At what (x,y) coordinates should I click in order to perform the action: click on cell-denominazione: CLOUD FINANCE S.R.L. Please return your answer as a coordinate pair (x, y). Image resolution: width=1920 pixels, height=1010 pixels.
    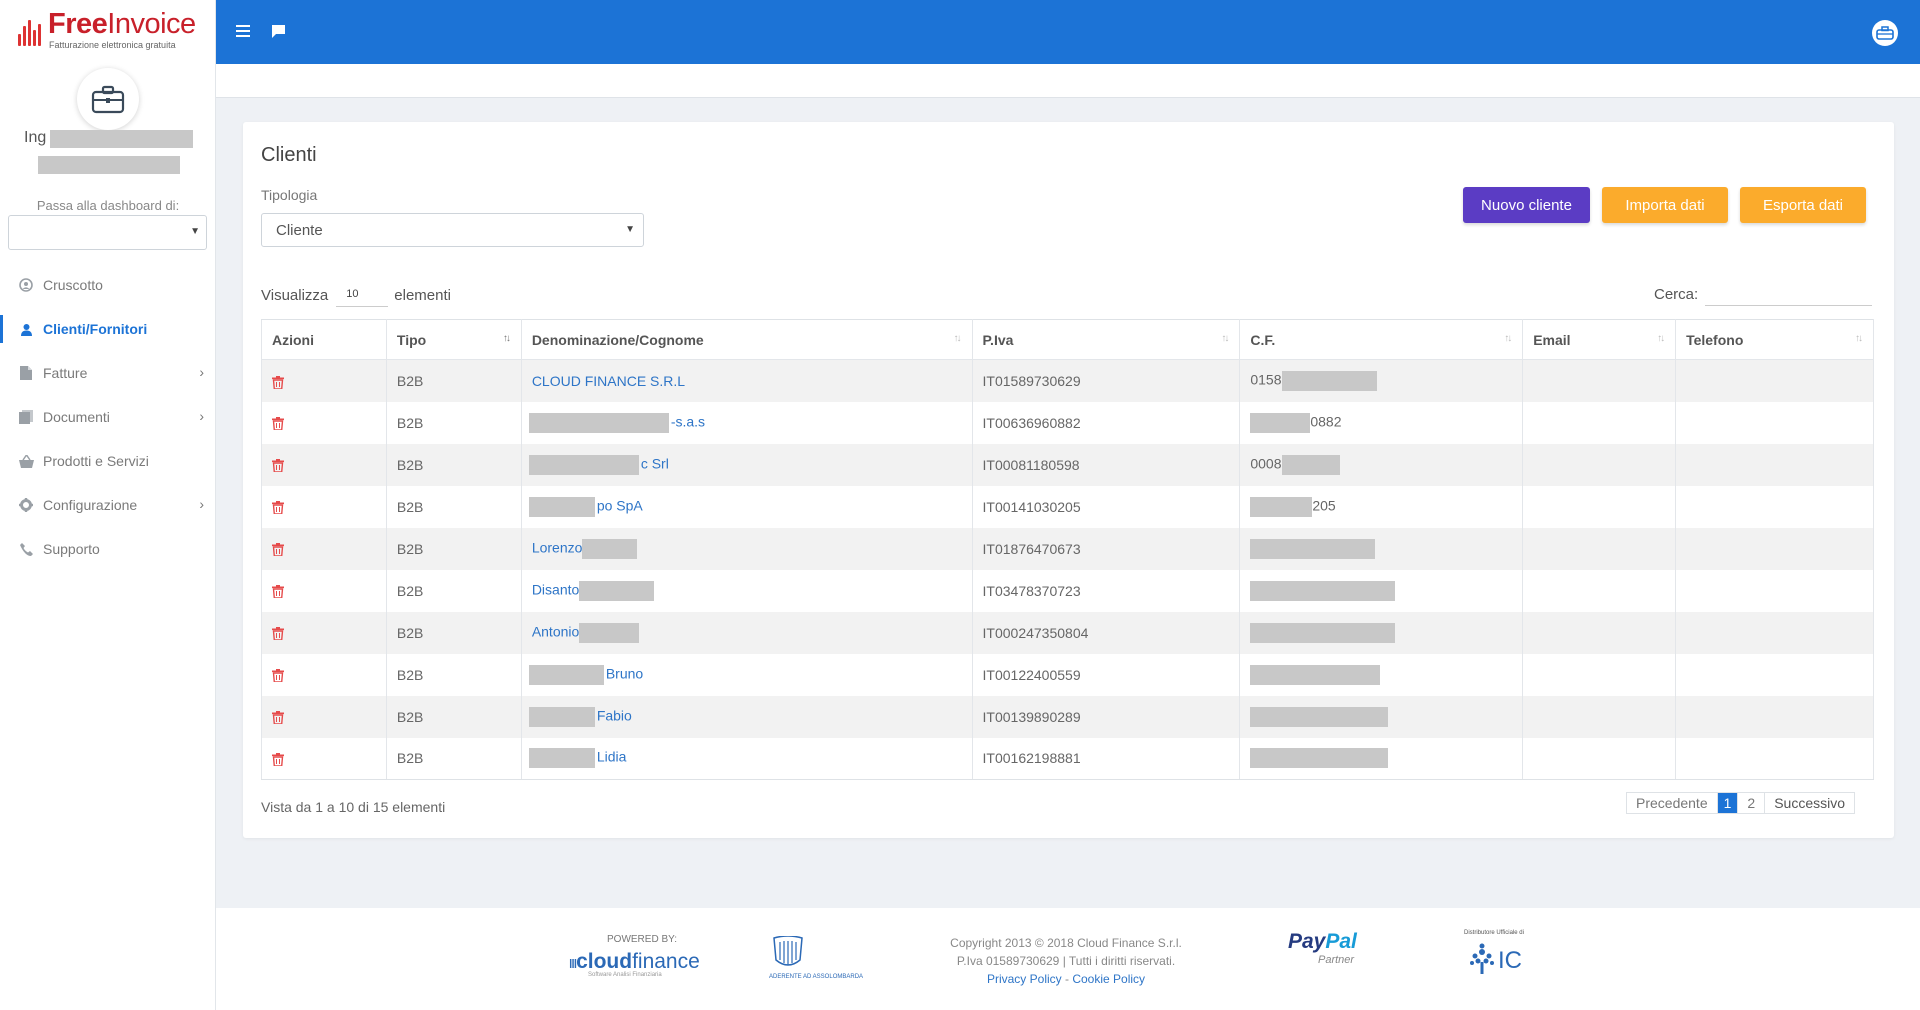
    Looking at the image, I should click on (746, 380).